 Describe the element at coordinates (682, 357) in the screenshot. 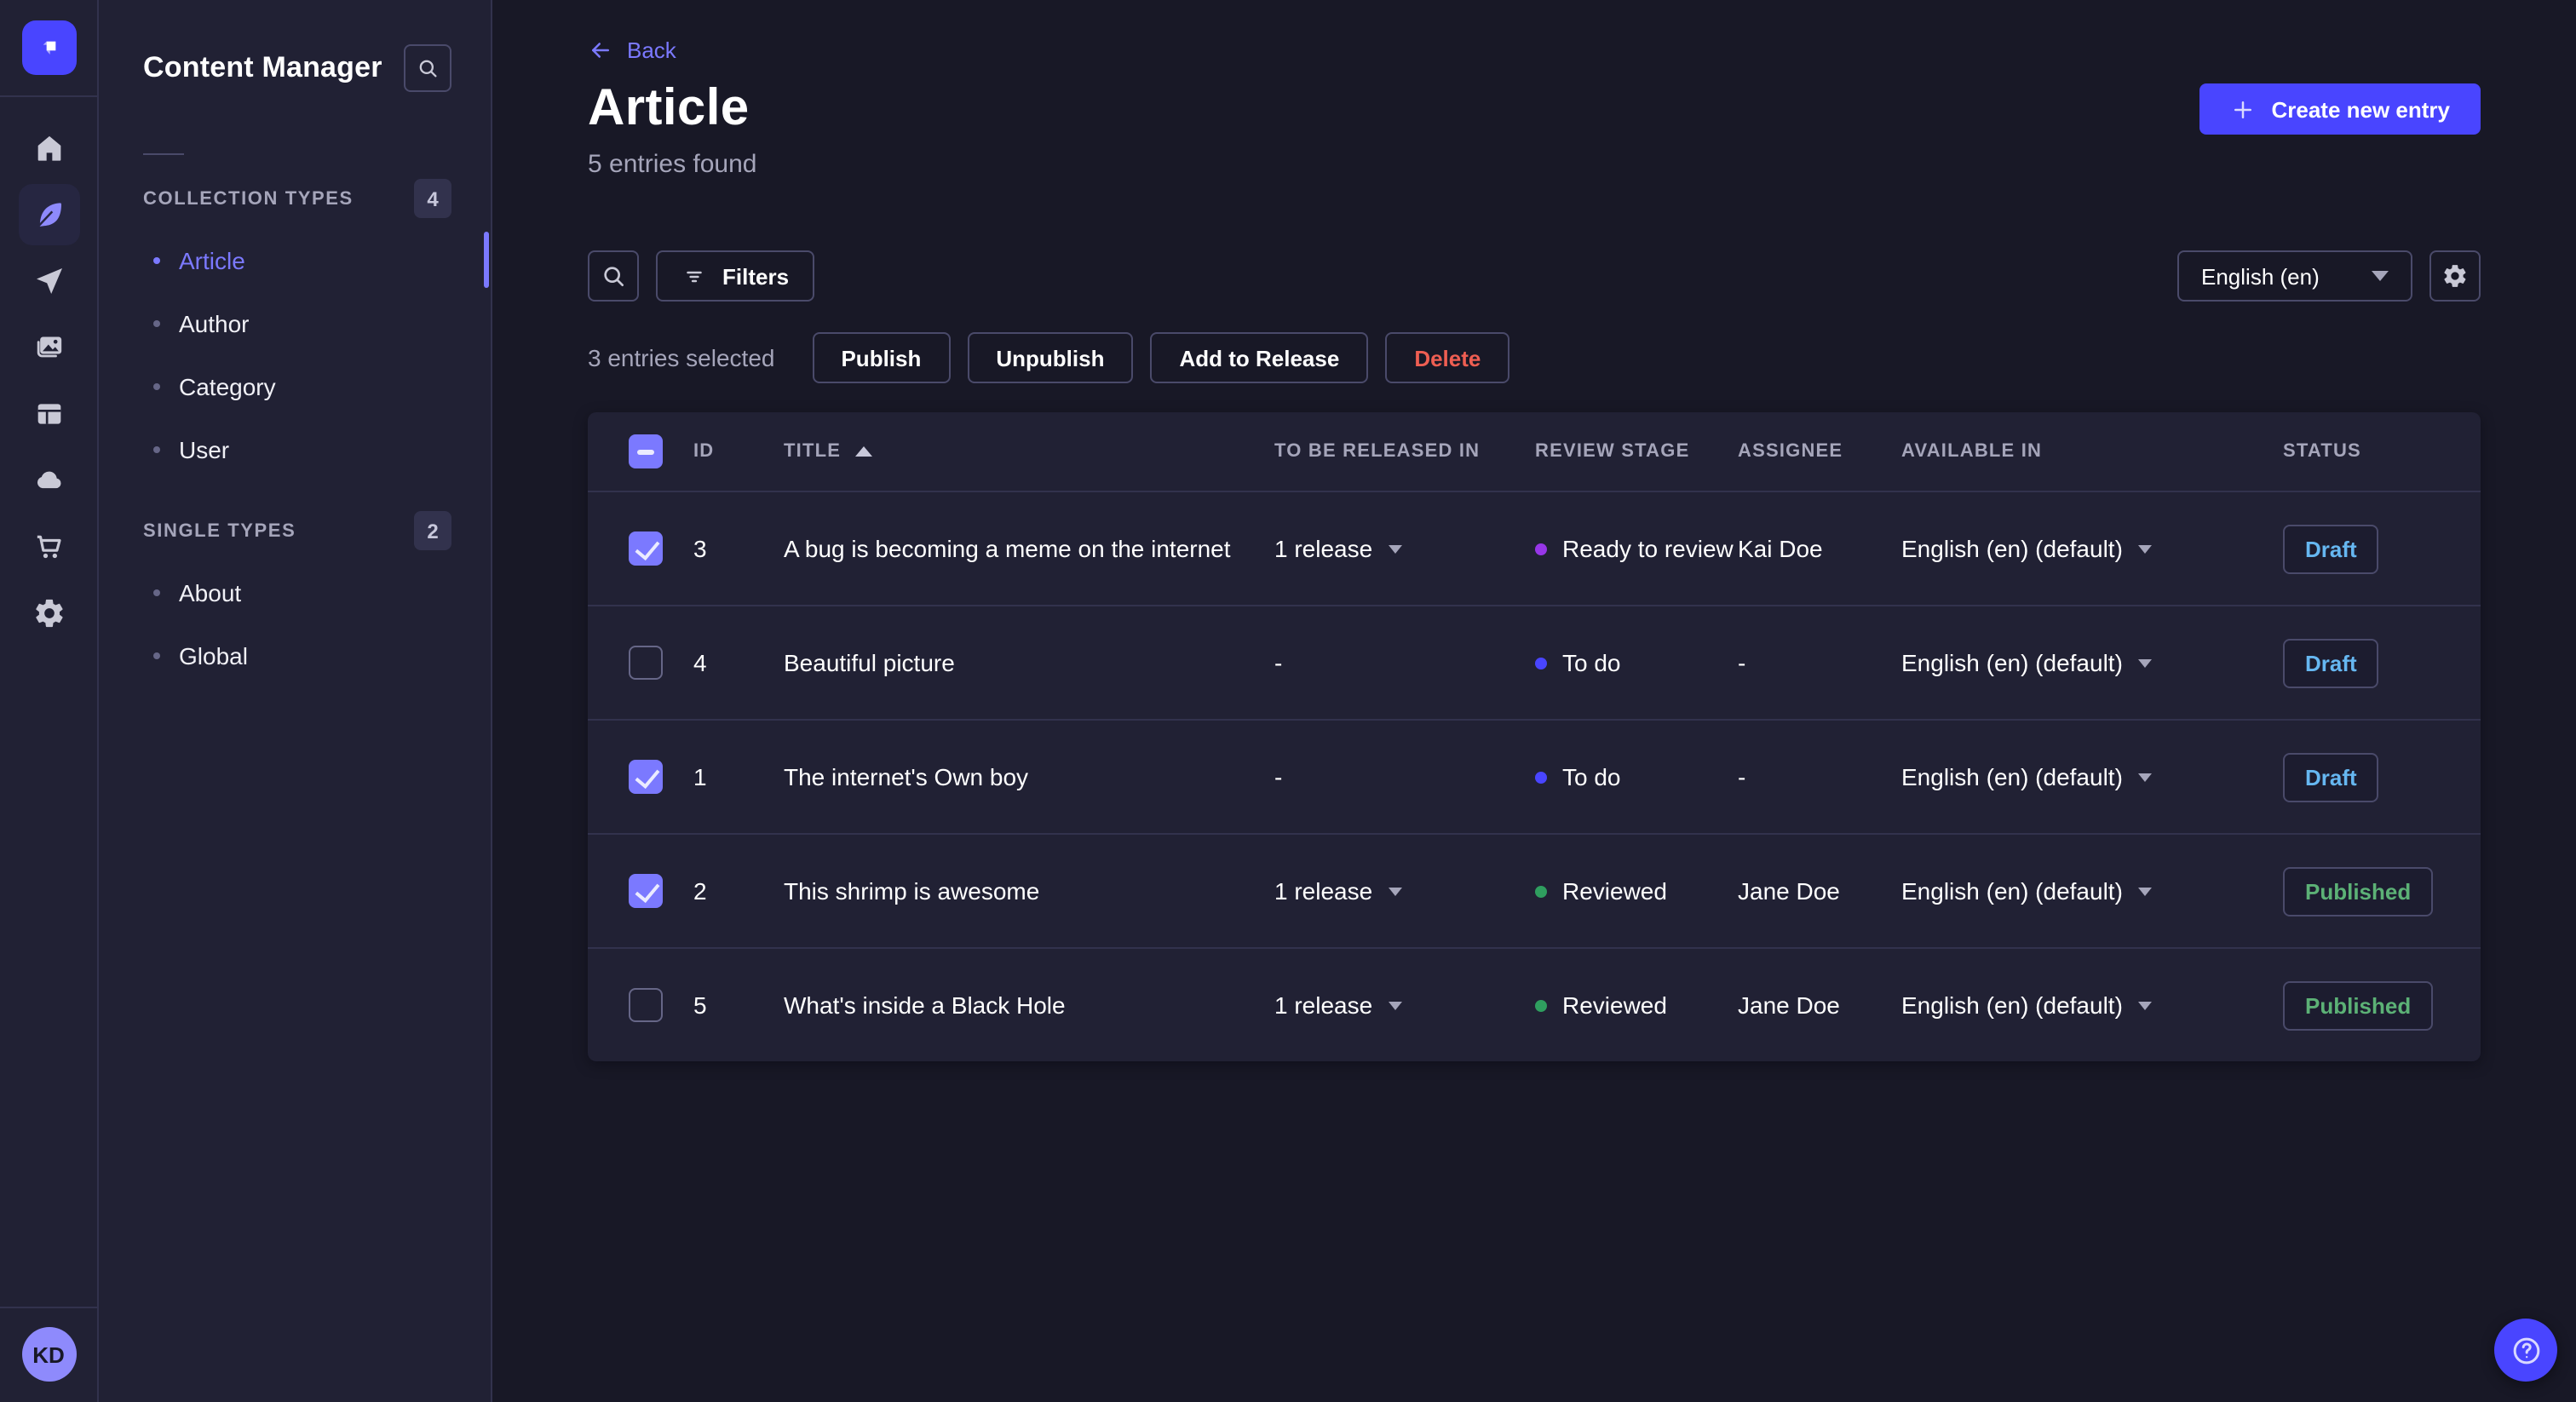

I see `selection-summary: 3 entries selected` at that location.